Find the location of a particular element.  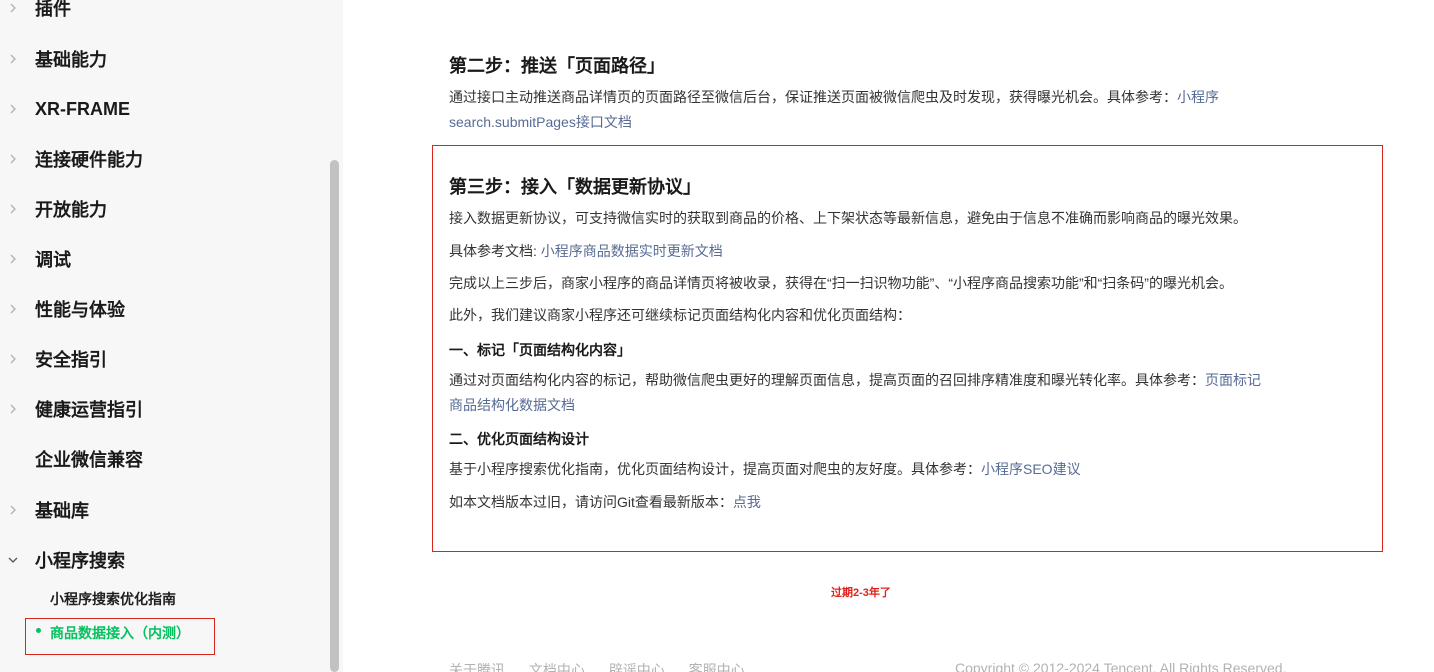

sidebar-item-debug: 调试 is located at coordinates (165, 259).